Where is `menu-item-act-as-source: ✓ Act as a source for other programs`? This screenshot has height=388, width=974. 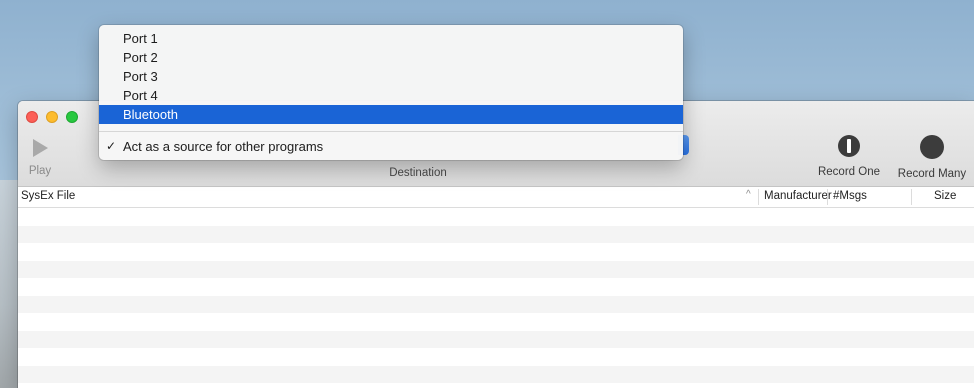 menu-item-act-as-source: ✓ Act as a source for other programs is located at coordinates (391, 146).